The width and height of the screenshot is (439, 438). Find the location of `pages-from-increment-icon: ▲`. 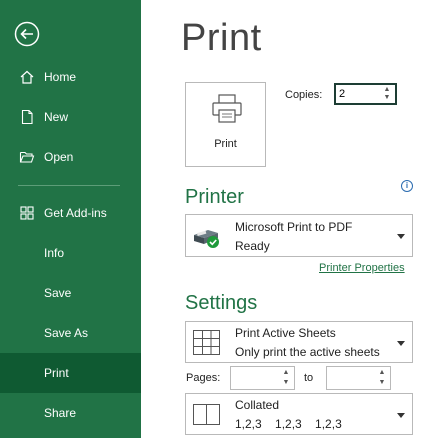

pages-from-increment-icon: ▲ is located at coordinates (286, 373).